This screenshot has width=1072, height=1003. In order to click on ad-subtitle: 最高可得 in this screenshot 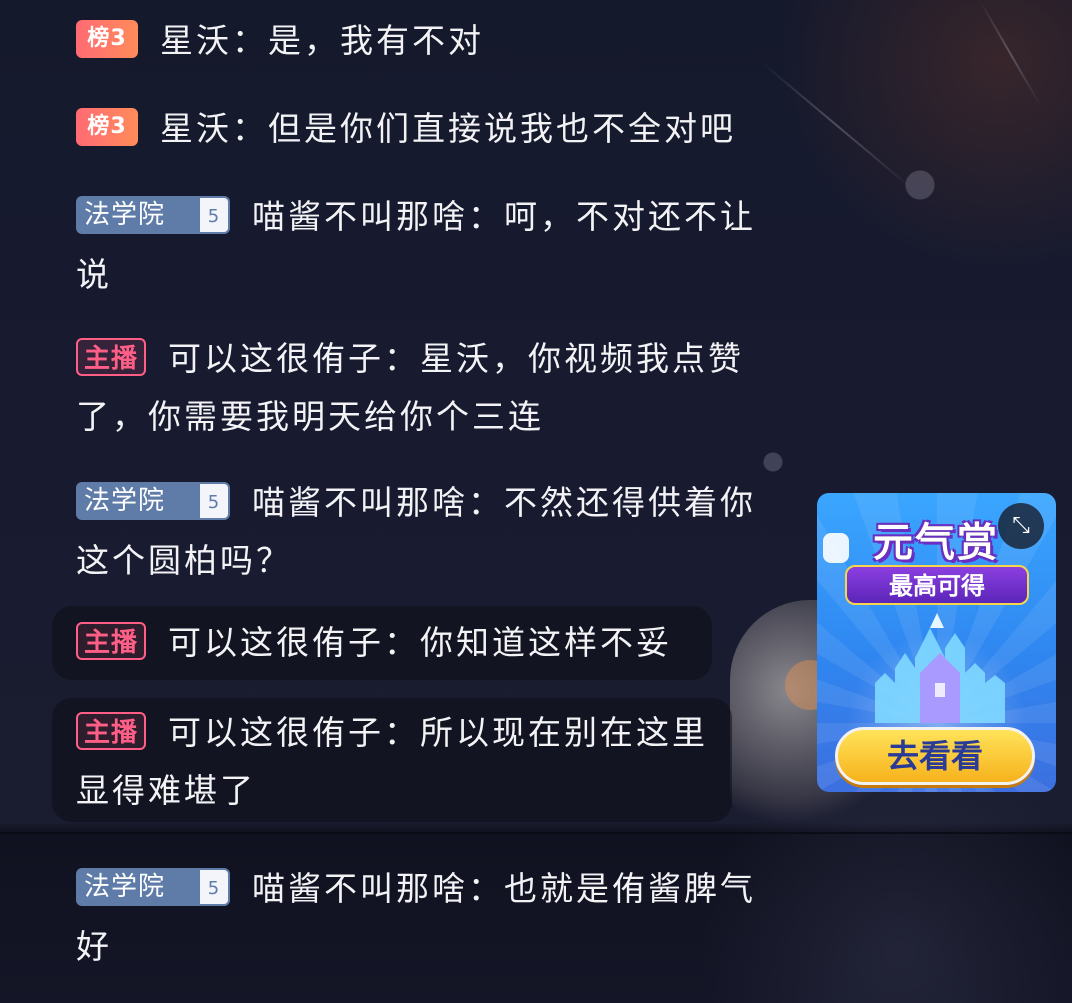, I will do `click(937, 585)`.